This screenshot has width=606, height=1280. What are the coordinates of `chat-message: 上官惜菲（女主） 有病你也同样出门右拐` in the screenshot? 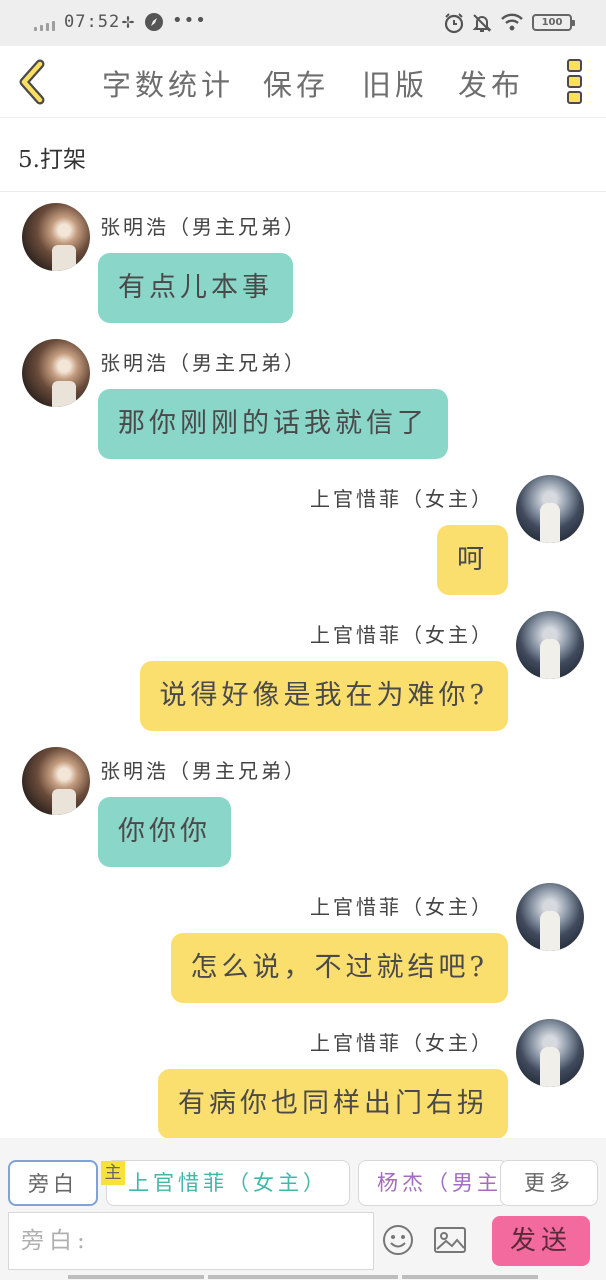 It's located at (303, 1081).